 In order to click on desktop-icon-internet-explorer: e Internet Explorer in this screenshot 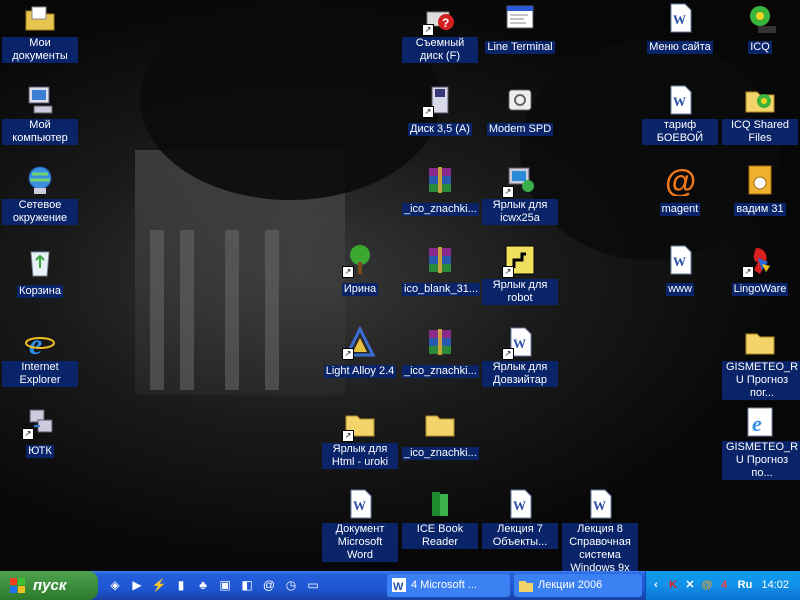, I will do `click(40, 357)`.